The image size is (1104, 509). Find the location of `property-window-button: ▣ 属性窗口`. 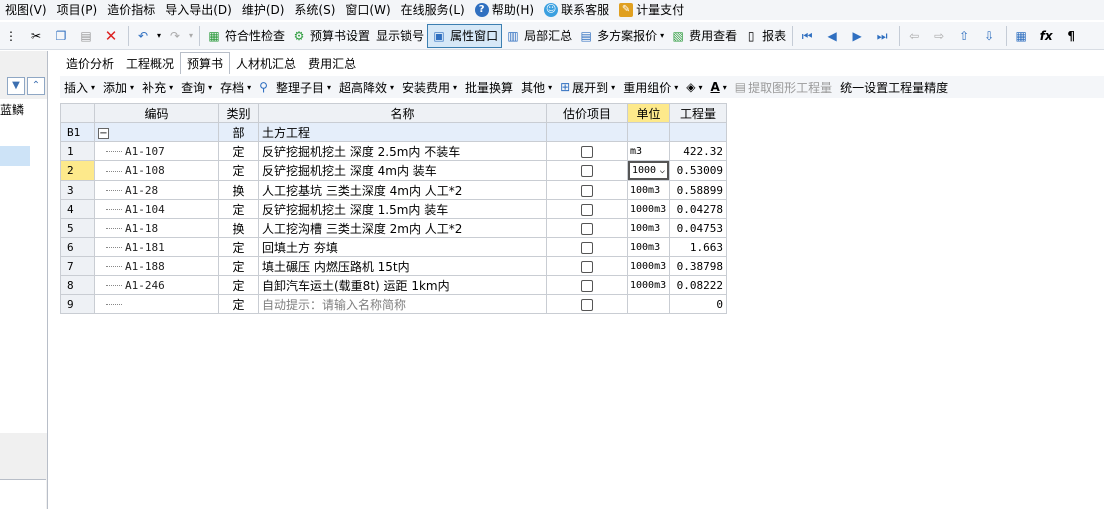

property-window-button: ▣ 属性窗口 is located at coordinates (465, 35).